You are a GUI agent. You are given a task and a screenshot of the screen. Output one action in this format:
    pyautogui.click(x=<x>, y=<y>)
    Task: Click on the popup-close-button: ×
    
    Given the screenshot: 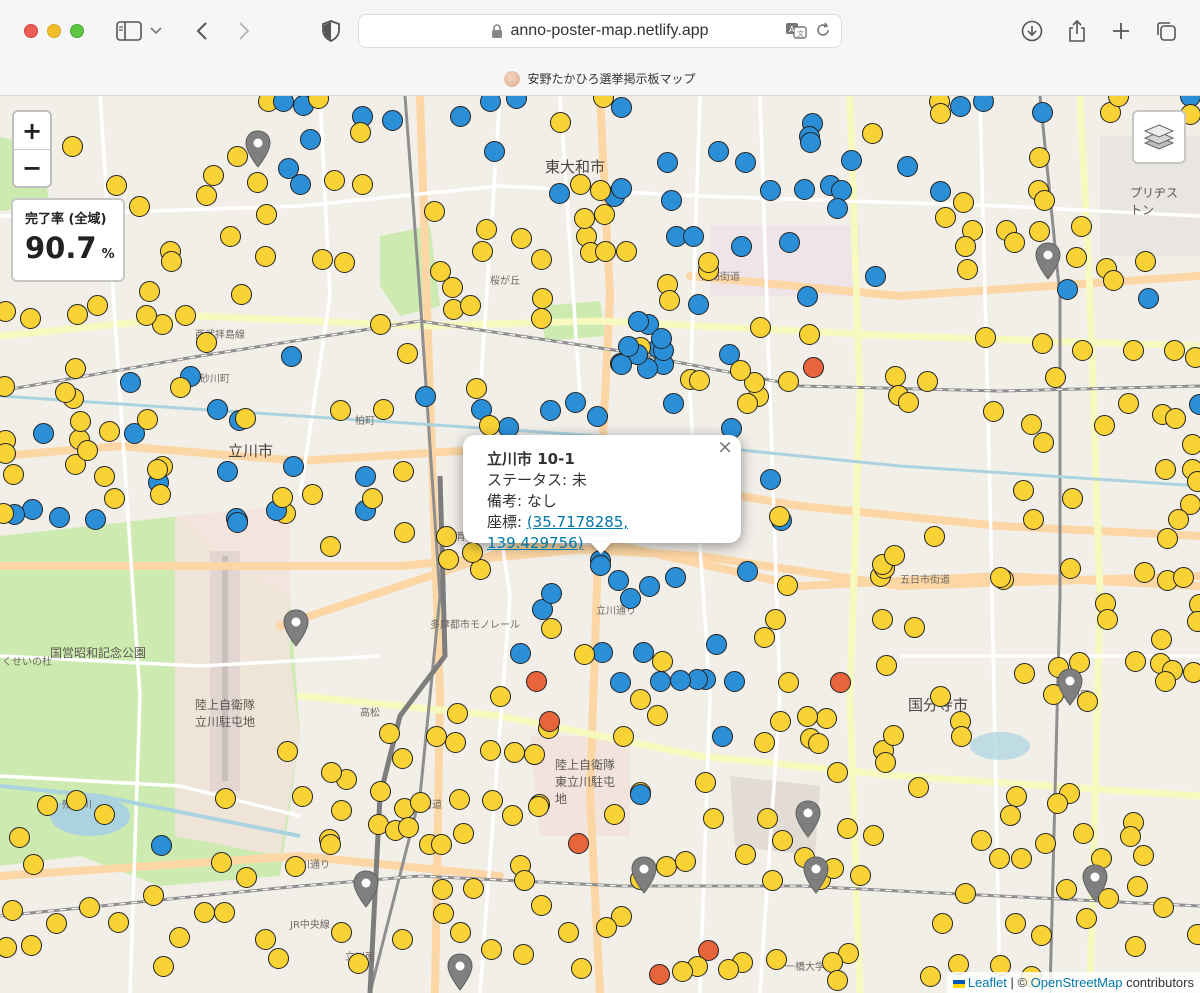 What is the action you would take?
    pyautogui.click(x=725, y=447)
    